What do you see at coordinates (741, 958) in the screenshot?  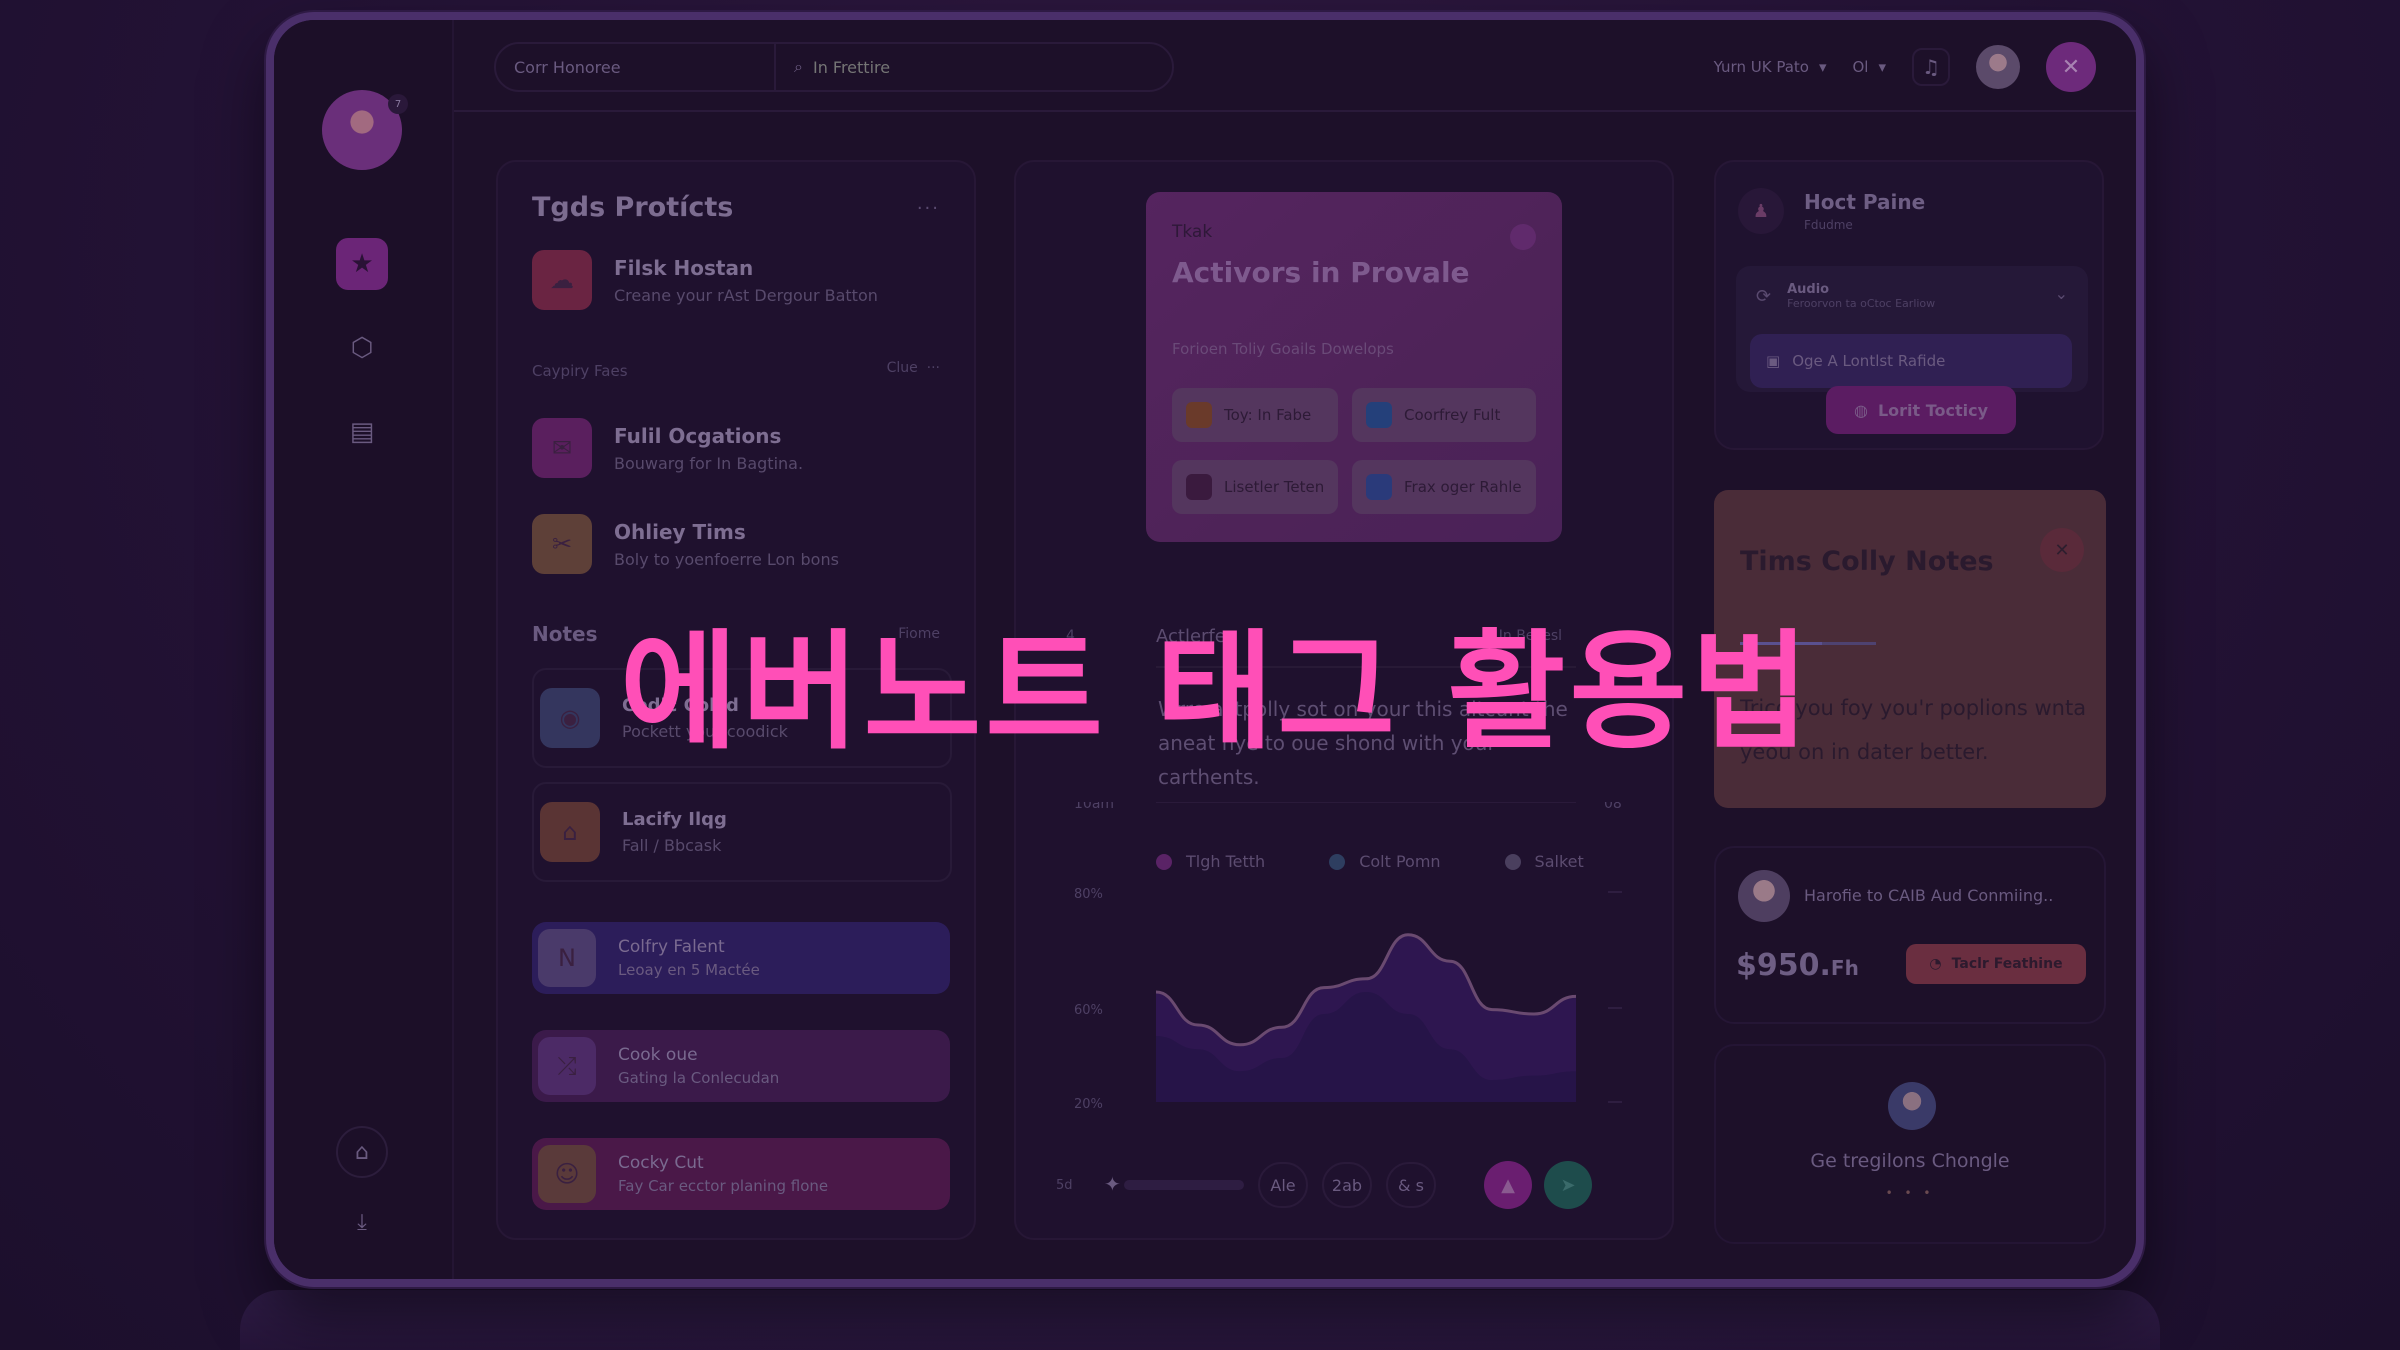 I see `action-item: N Colfry Falent Leoay en 5 Mactée` at bounding box center [741, 958].